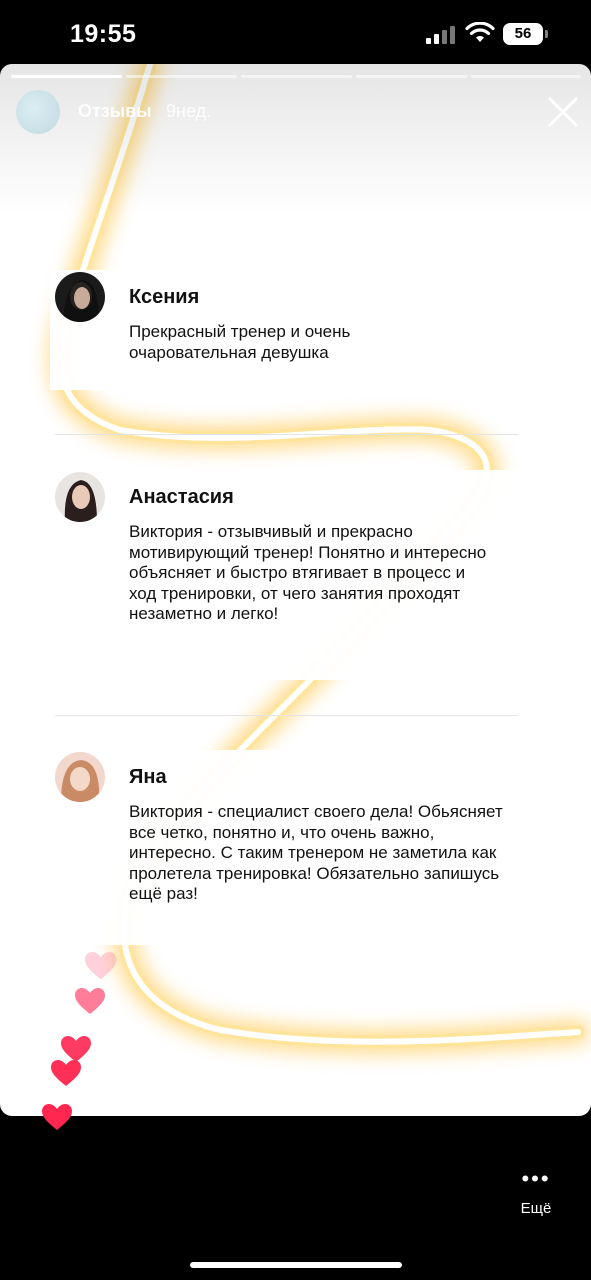 This screenshot has height=1280, width=591. What do you see at coordinates (536, 1208) in the screenshot?
I see `more-label: Ещё` at bounding box center [536, 1208].